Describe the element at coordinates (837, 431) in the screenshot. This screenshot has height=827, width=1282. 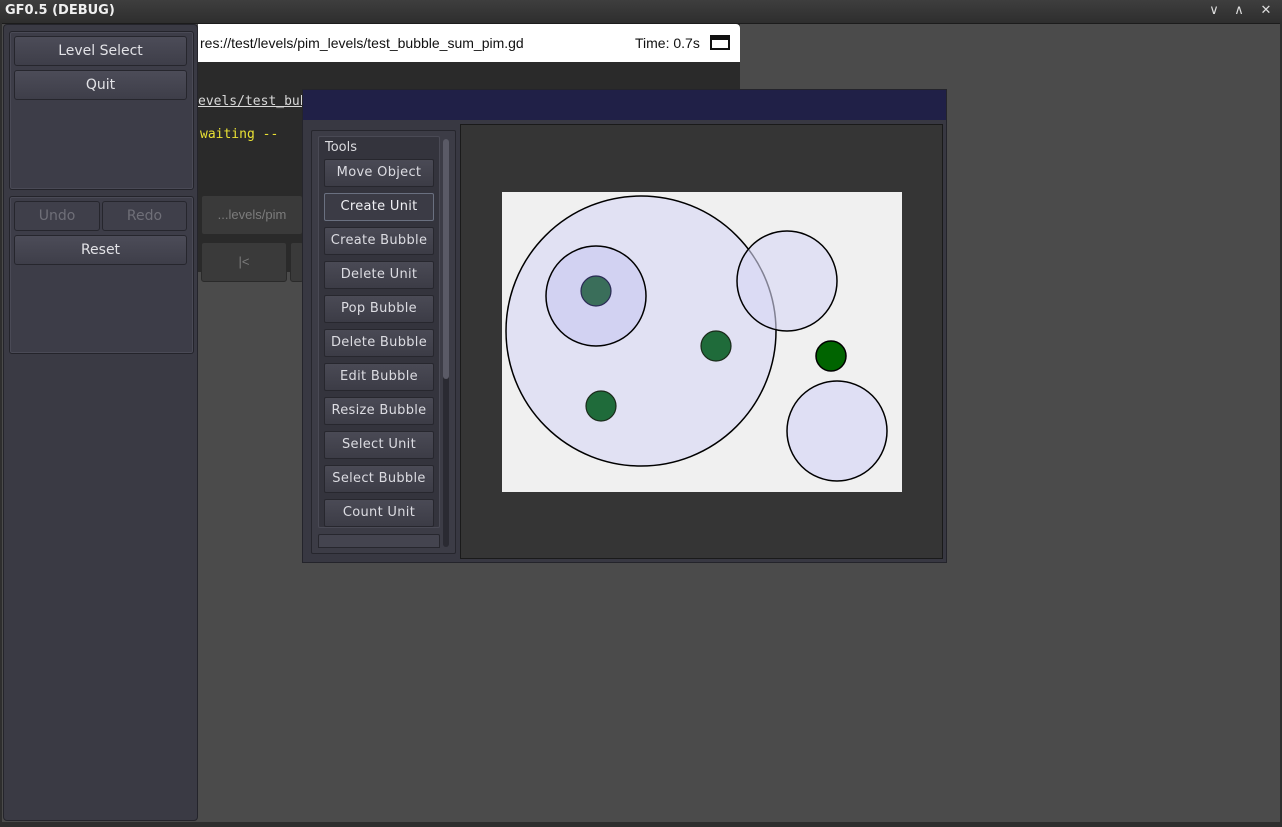
I see `bubble-bottom-right` at that location.